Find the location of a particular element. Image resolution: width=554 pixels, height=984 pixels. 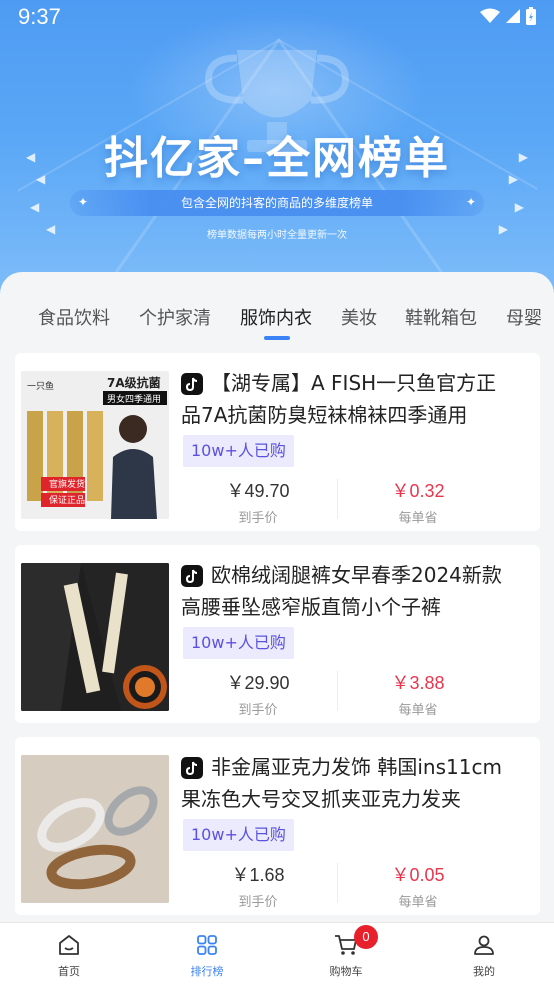

thumb-headline: 7A级抗菌 is located at coordinates (134, 382).